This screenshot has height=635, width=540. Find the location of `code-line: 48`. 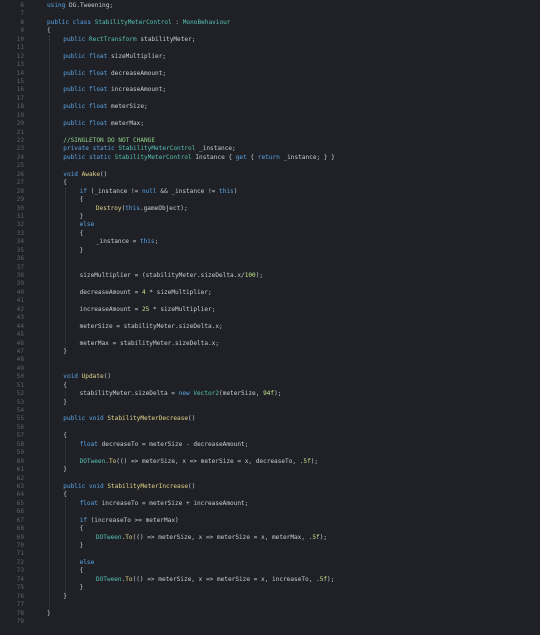

code-line: 48 is located at coordinates (270, 360).